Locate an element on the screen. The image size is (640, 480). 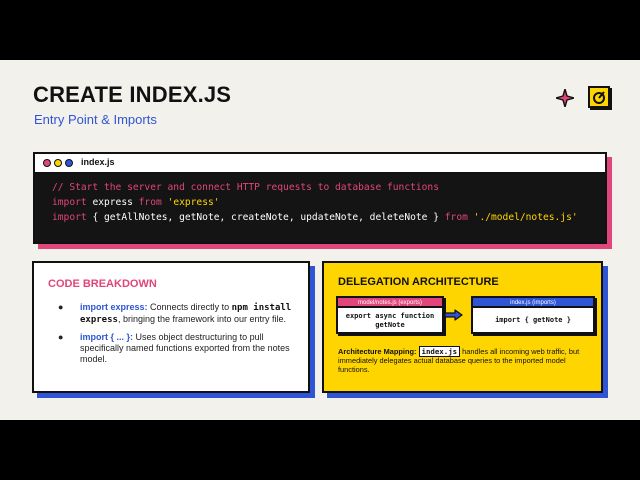
window-dot-yellow-icon is located at coordinates (58, 163).